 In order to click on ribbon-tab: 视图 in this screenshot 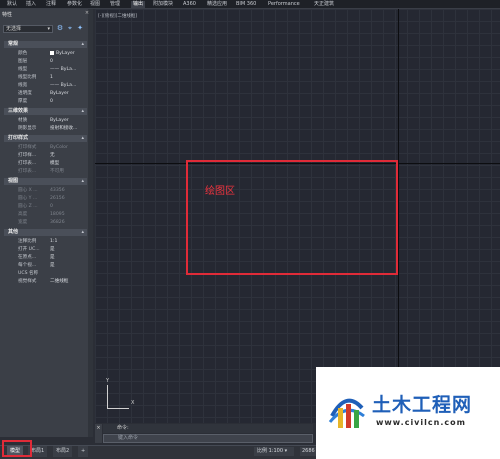, I will do `click(95, 4)`.